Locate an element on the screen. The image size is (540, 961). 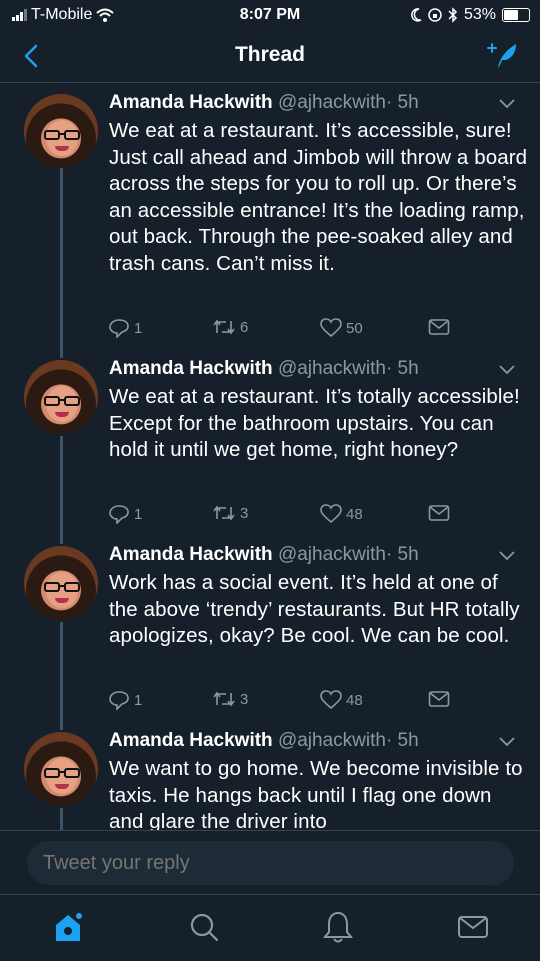
messages-envelope-icon is located at coordinates (473, 927).